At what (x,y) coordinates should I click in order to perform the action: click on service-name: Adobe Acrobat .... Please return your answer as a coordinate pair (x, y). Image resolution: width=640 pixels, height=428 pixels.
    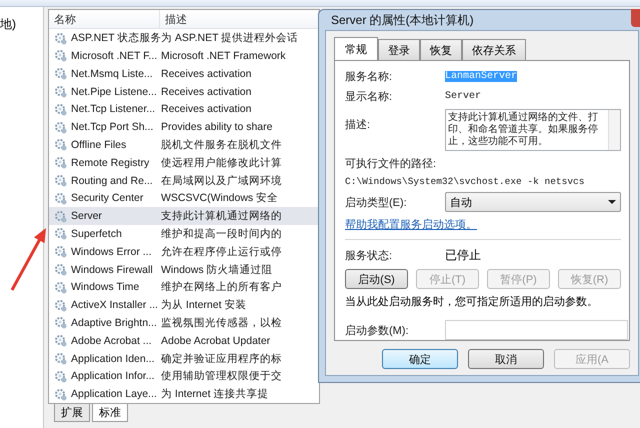
    Looking at the image, I should click on (112, 340).